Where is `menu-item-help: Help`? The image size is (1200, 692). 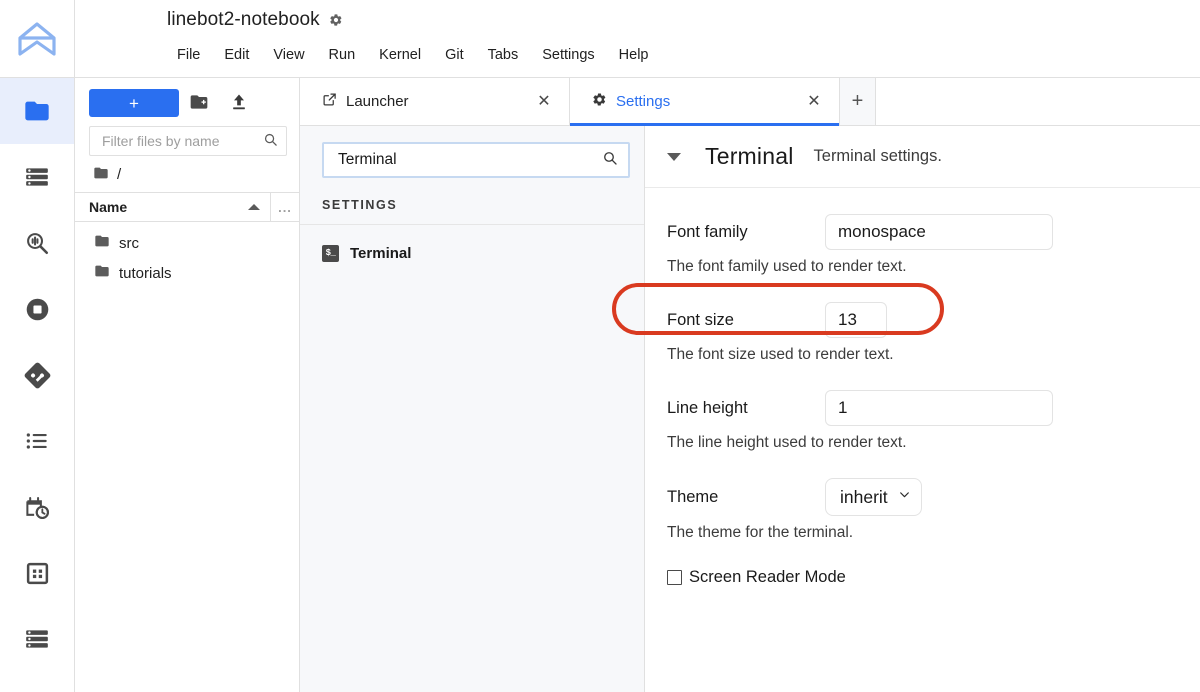
menu-item-help: Help is located at coordinates (634, 55).